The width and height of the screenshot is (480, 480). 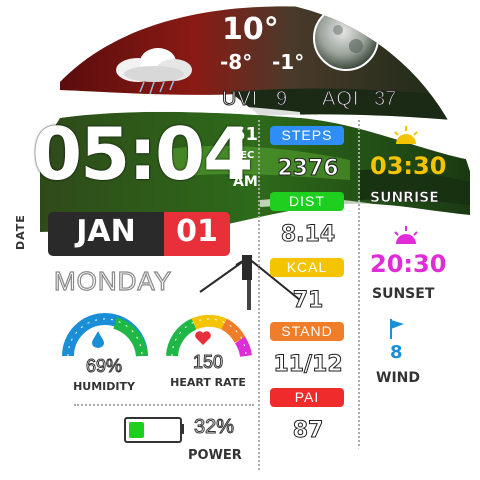 What do you see at coordinates (404, 198) in the screenshot?
I see `sunrise-label: SUNRISE` at bounding box center [404, 198].